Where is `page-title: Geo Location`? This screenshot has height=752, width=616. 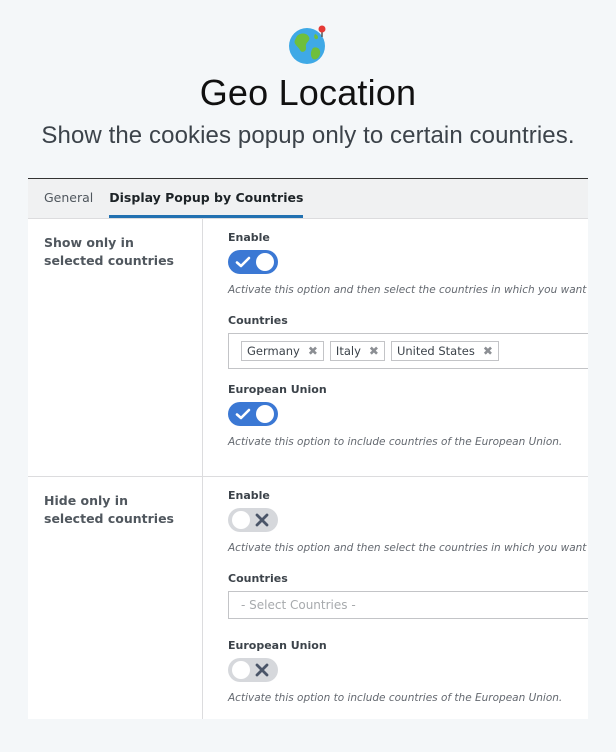
page-title: Geo Location is located at coordinates (308, 92).